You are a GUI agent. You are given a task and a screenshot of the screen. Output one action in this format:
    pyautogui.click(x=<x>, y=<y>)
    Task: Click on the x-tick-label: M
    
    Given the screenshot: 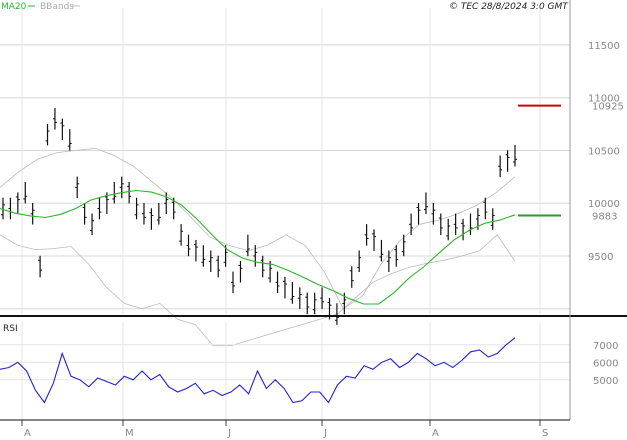 What is the action you would take?
    pyautogui.click(x=129, y=433)
    